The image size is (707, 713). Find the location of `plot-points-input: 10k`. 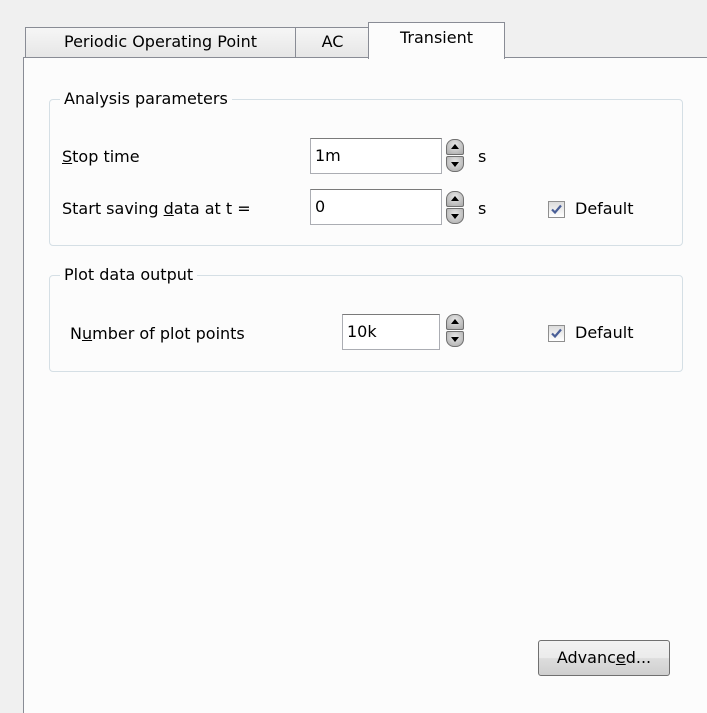

plot-points-input: 10k is located at coordinates (391, 332).